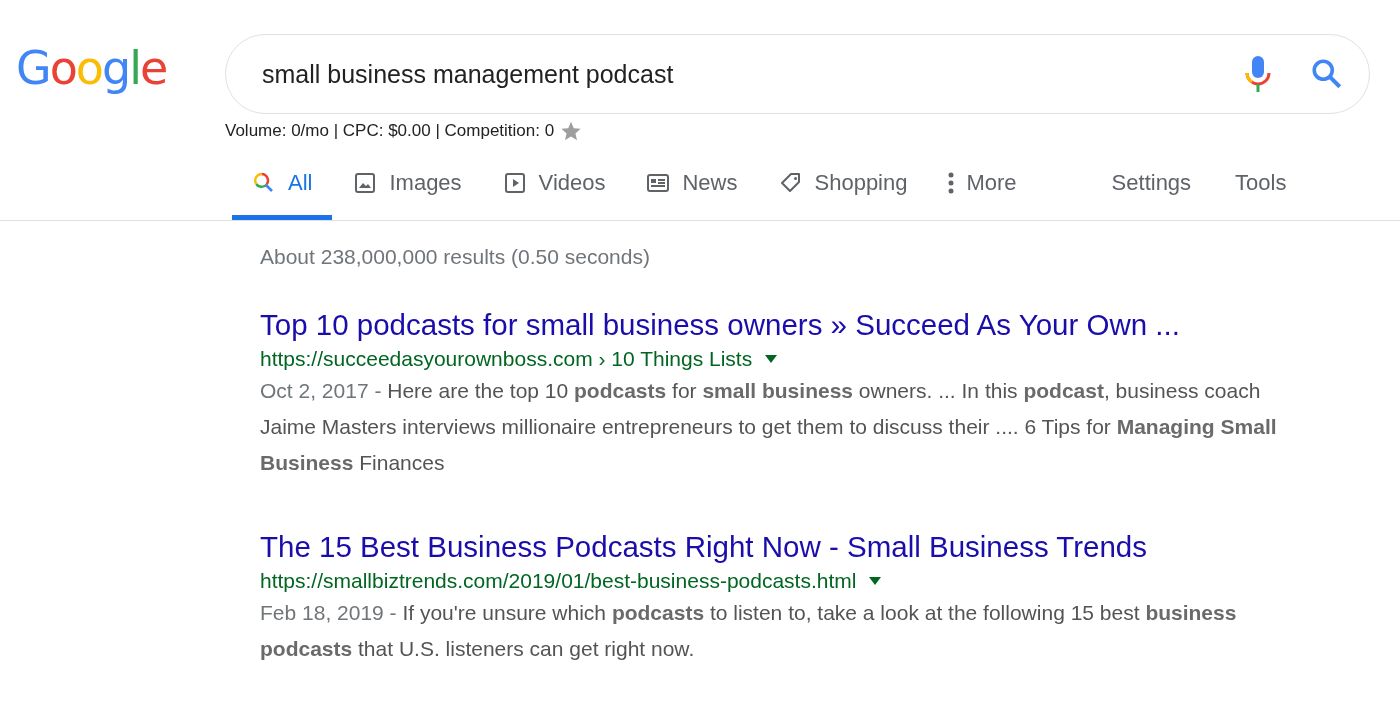 Image resolution: width=1400 pixels, height=726 pixels. What do you see at coordinates (790, 182) in the screenshot?
I see `tag-icon` at bounding box center [790, 182].